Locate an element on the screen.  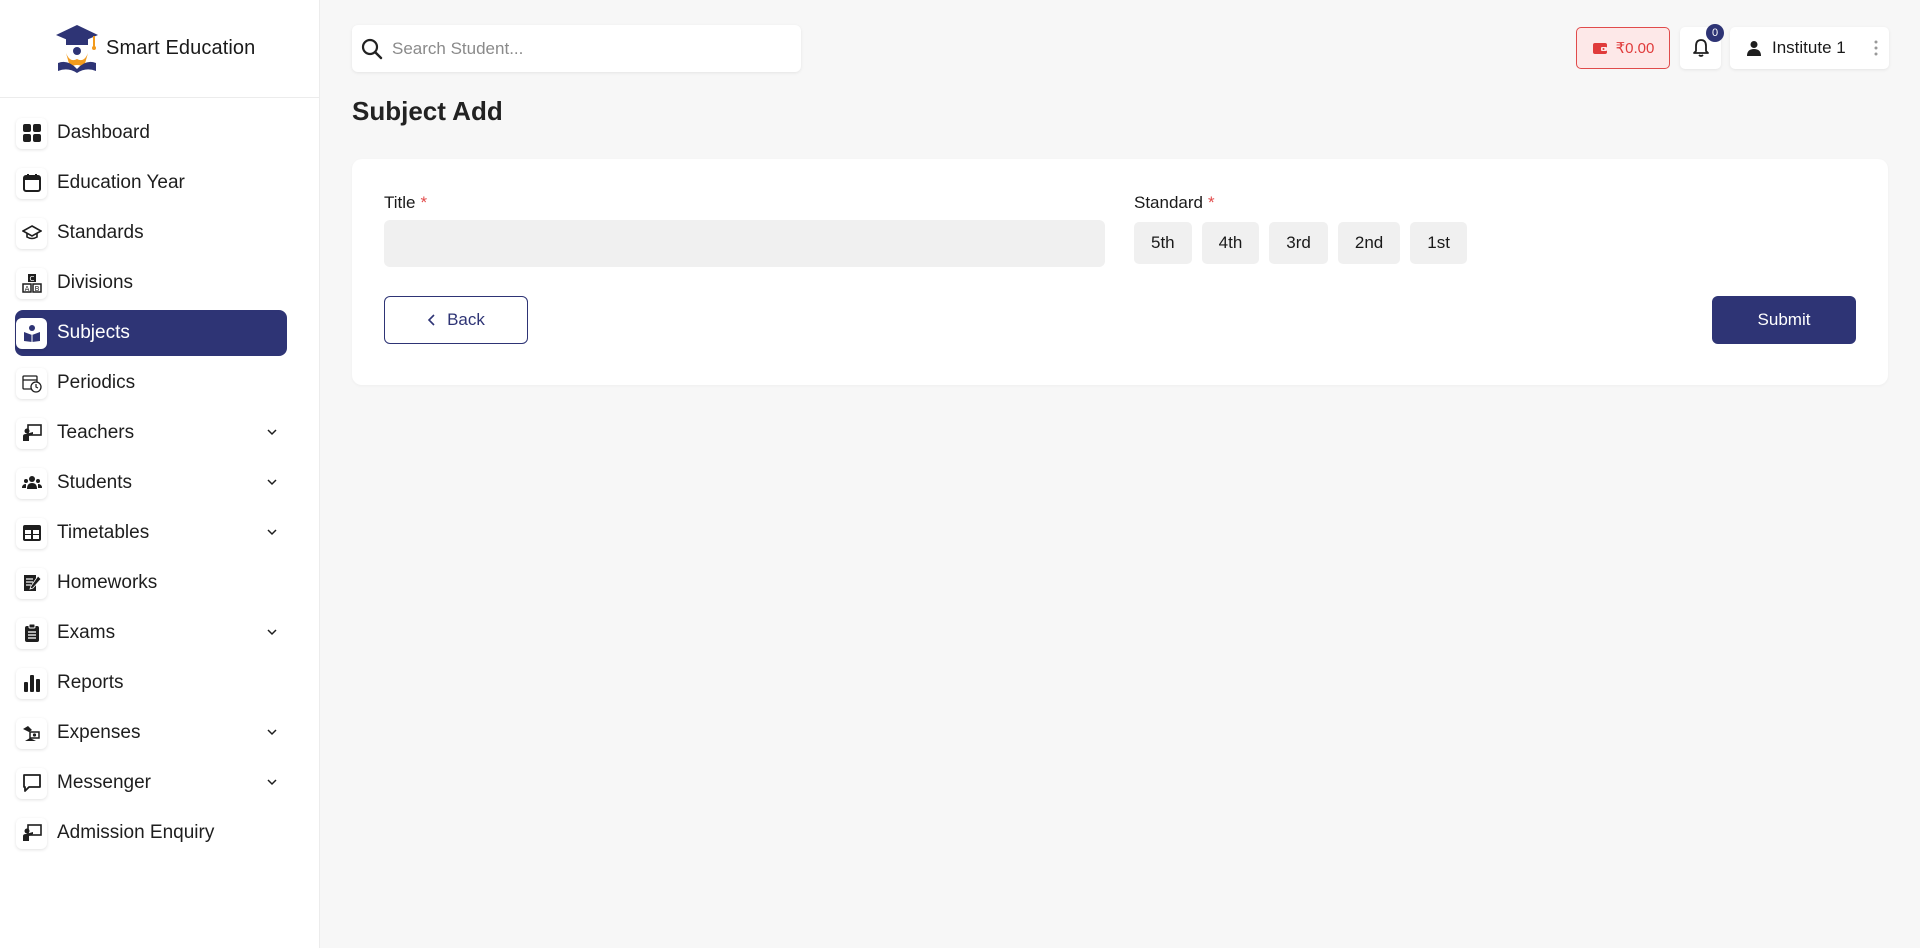
dashboard-grid-icon is located at coordinates (31, 133).